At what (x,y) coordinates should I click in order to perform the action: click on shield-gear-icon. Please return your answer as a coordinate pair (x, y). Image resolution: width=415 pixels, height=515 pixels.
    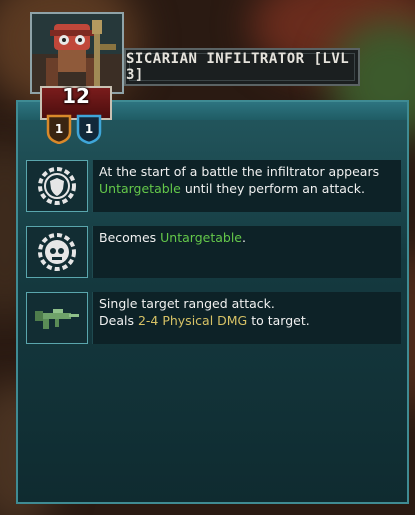
    Looking at the image, I should click on (57, 186).